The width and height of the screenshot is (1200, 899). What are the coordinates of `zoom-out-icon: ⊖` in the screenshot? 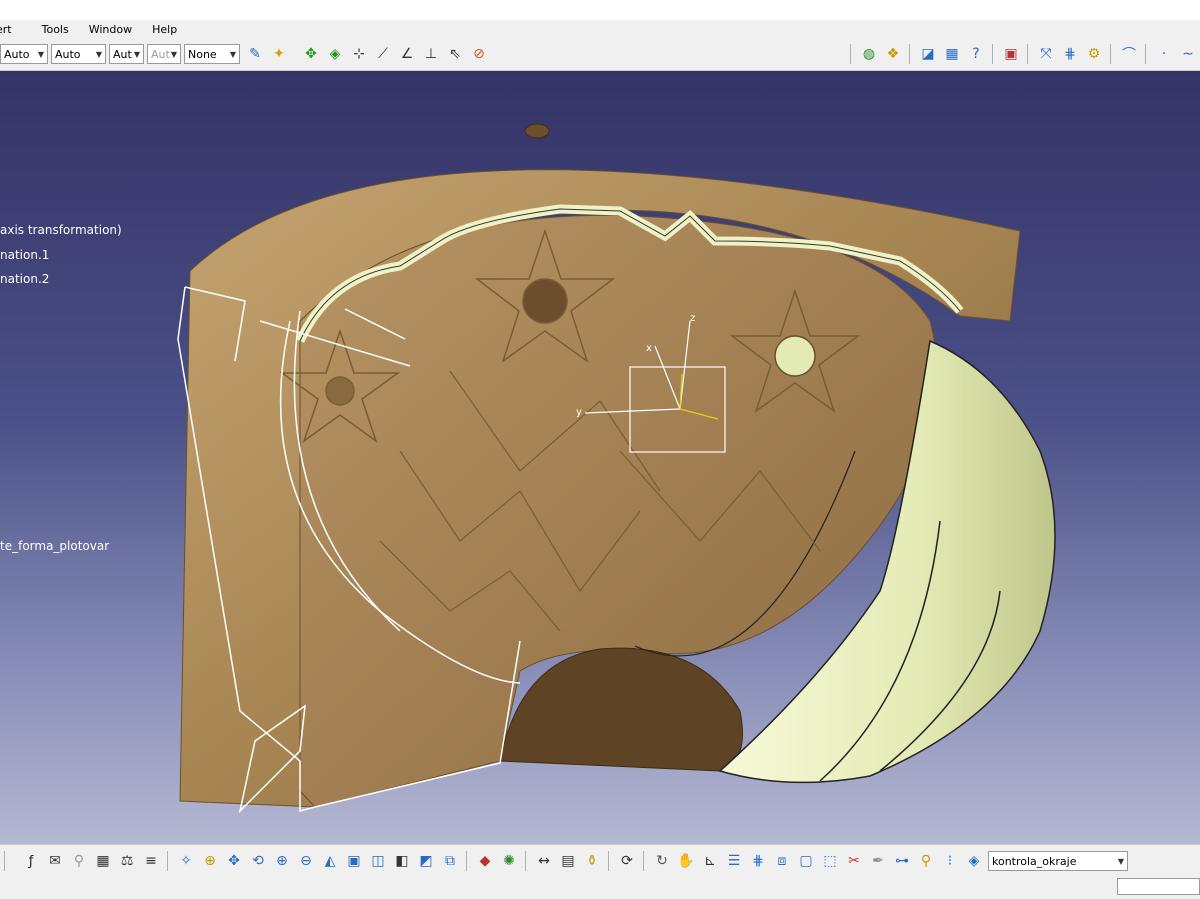 It's located at (306, 861).